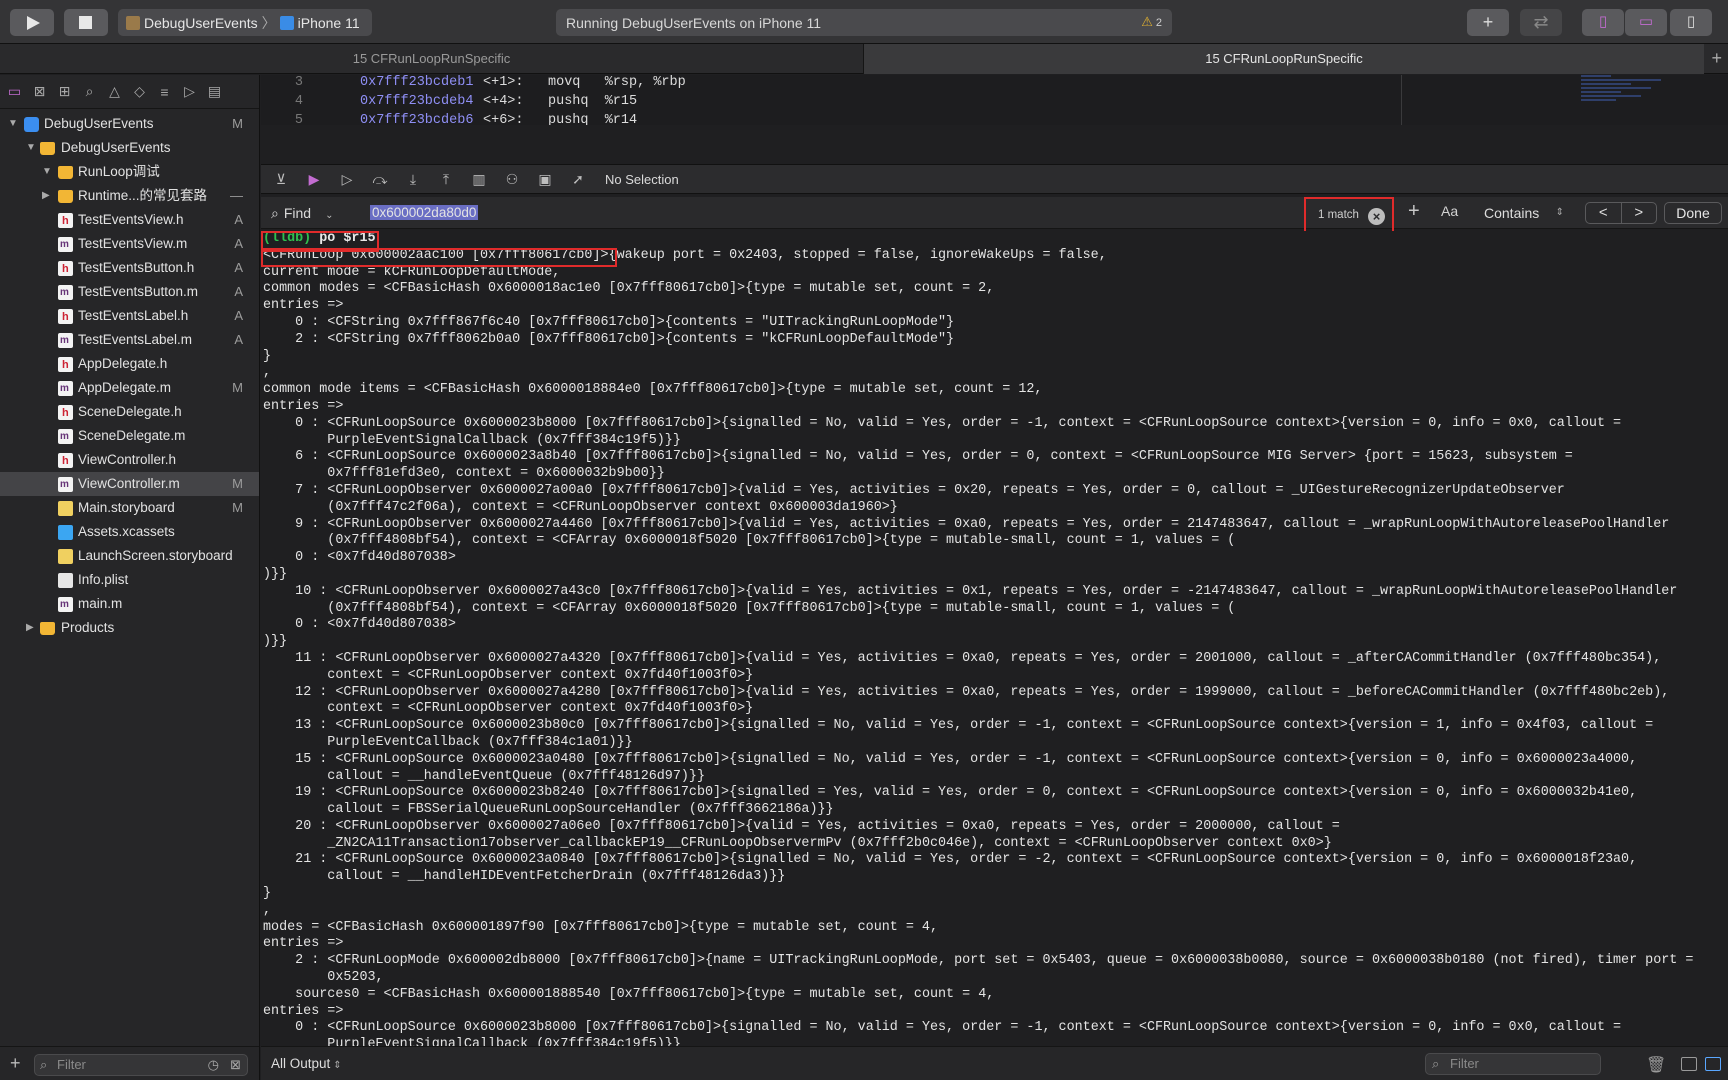  What do you see at coordinates (47, 171) in the screenshot?
I see `disclosure-open-icon: ▼` at bounding box center [47, 171].